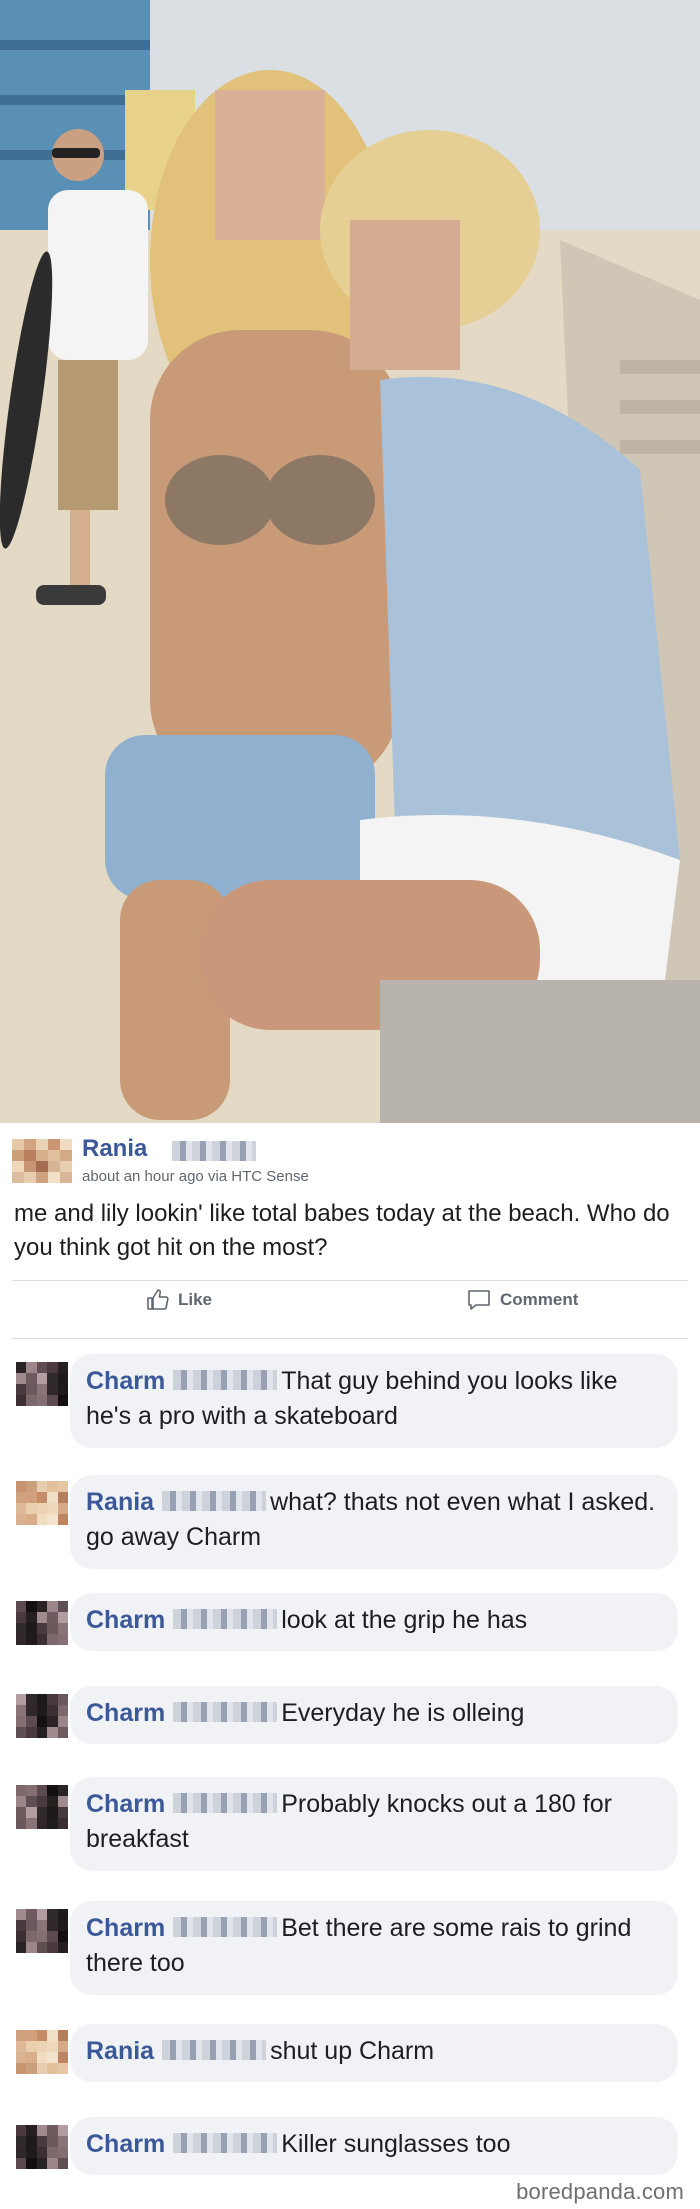  Describe the element at coordinates (195, 1176) in the screenshot. I see `post-timestamp: about an hour ago via HTC Sense` at that location.